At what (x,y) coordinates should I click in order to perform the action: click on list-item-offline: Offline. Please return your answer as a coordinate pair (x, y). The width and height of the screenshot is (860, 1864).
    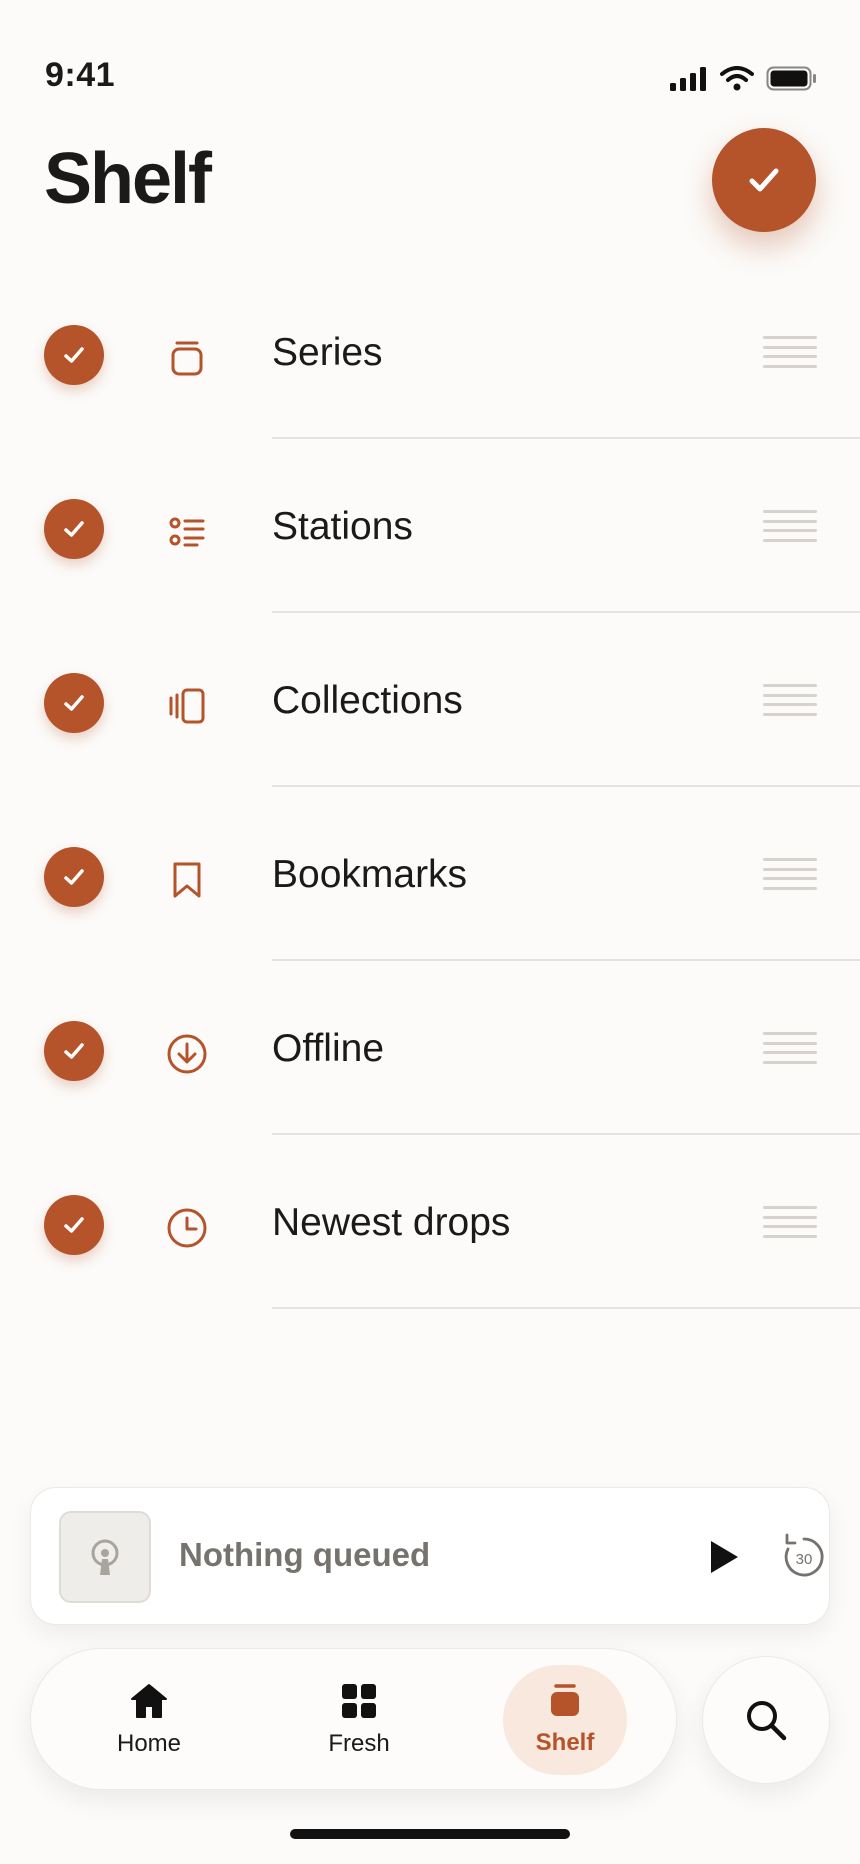
    Looking at the image, I should click on (430, 1048).